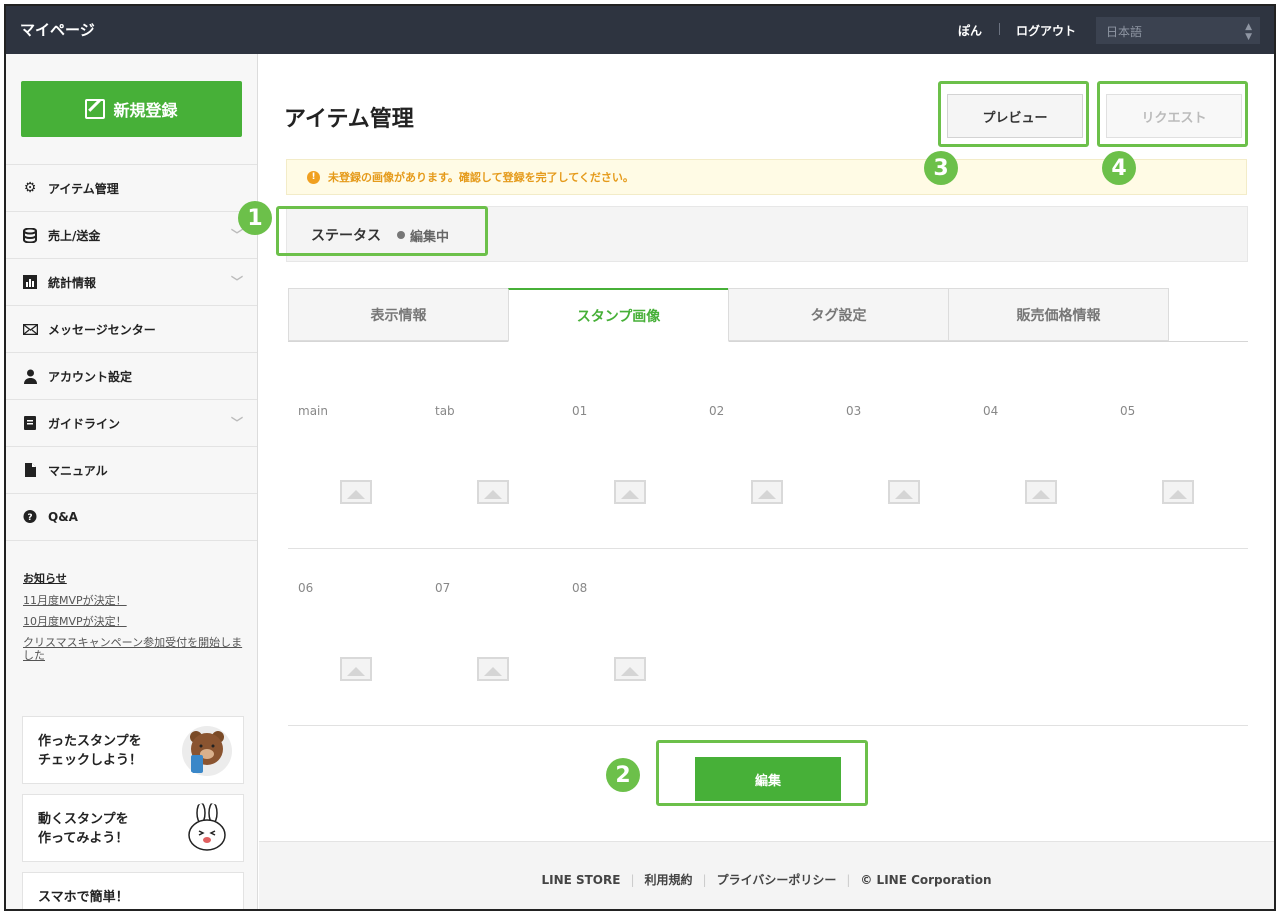  I want to click on stamp-slot-label: 03, so click(854, 411).